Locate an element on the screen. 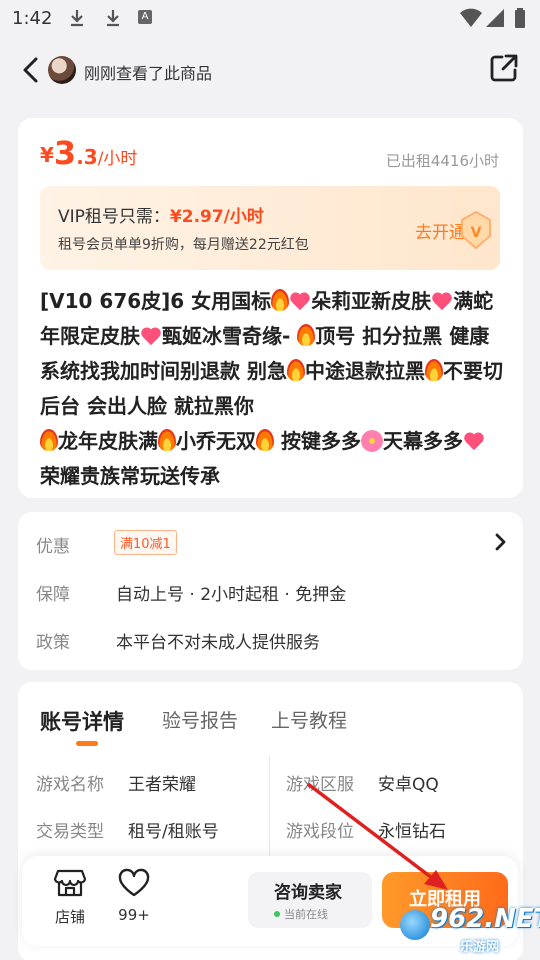 The height and width of the screenshot is (960, 540). recently-viewed-text: 刚刚查看了此商品 is located at coordinates (148, 73).